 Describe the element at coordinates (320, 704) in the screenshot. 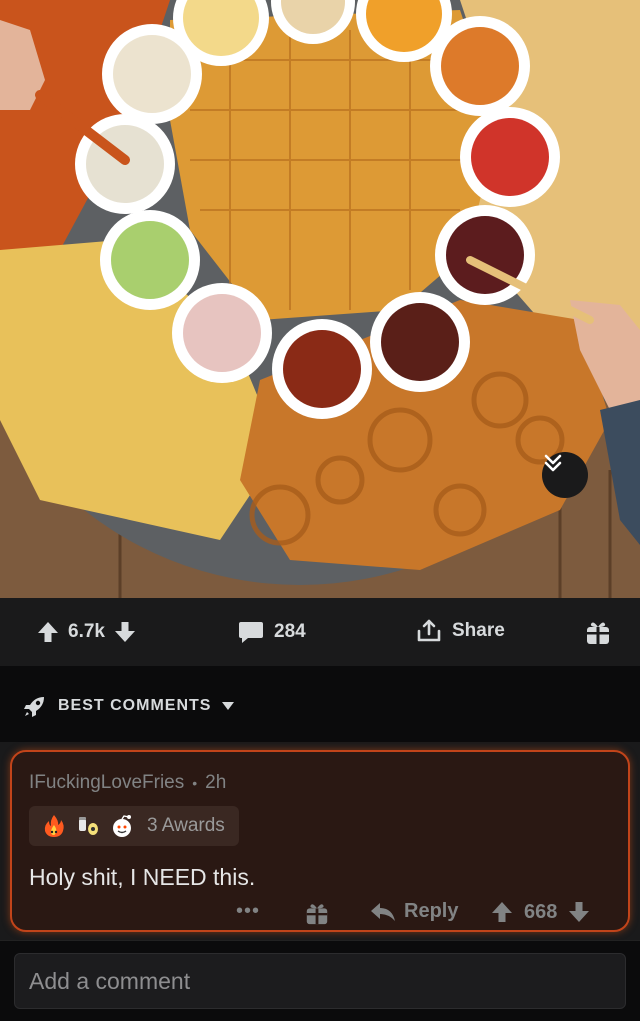

I see `comments-sort-bar: BEST COMMENTS` at that location.